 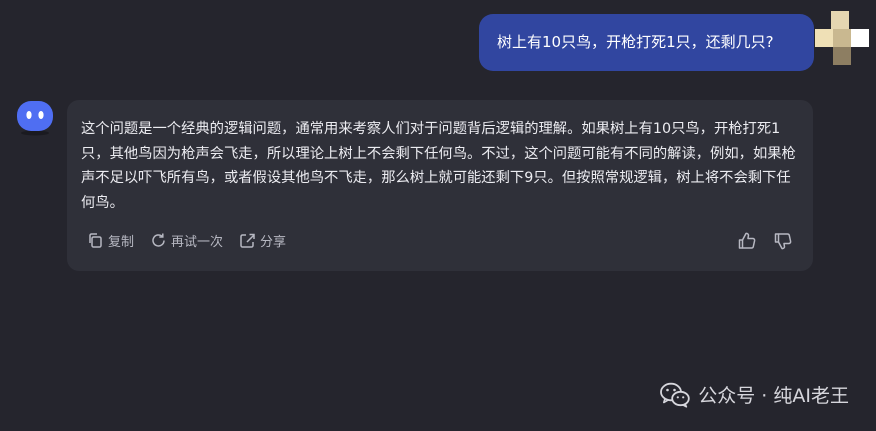 I want to click on share-label: 分享, so click(x=273, y=242).